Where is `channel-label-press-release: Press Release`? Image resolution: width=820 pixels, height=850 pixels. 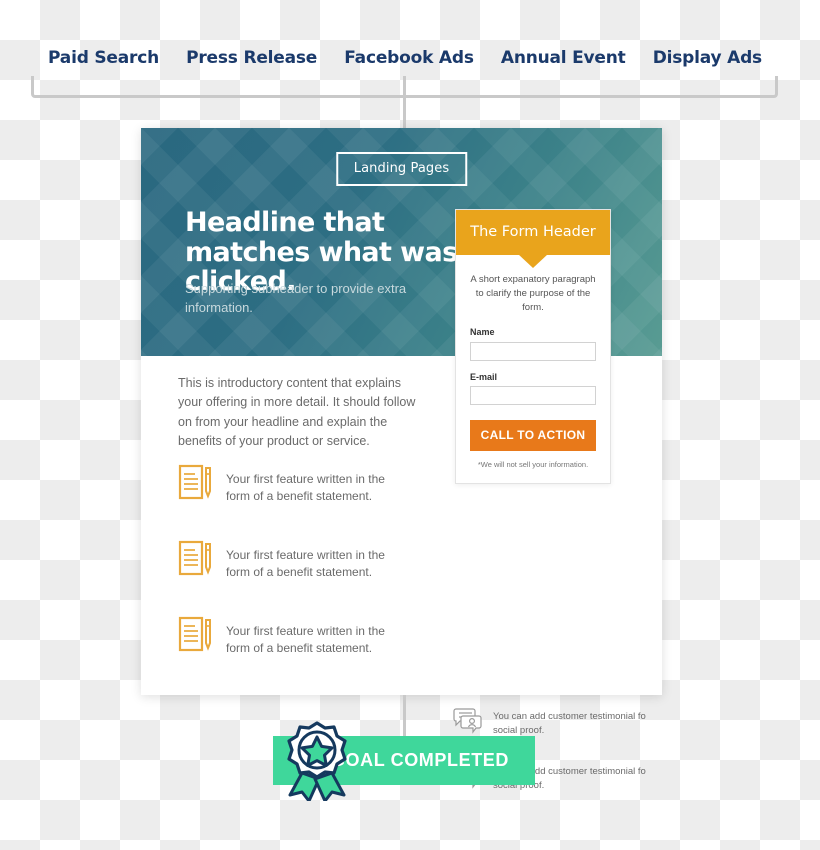
channel-label-press-release: Press Release is located at coordinates (252, 58).